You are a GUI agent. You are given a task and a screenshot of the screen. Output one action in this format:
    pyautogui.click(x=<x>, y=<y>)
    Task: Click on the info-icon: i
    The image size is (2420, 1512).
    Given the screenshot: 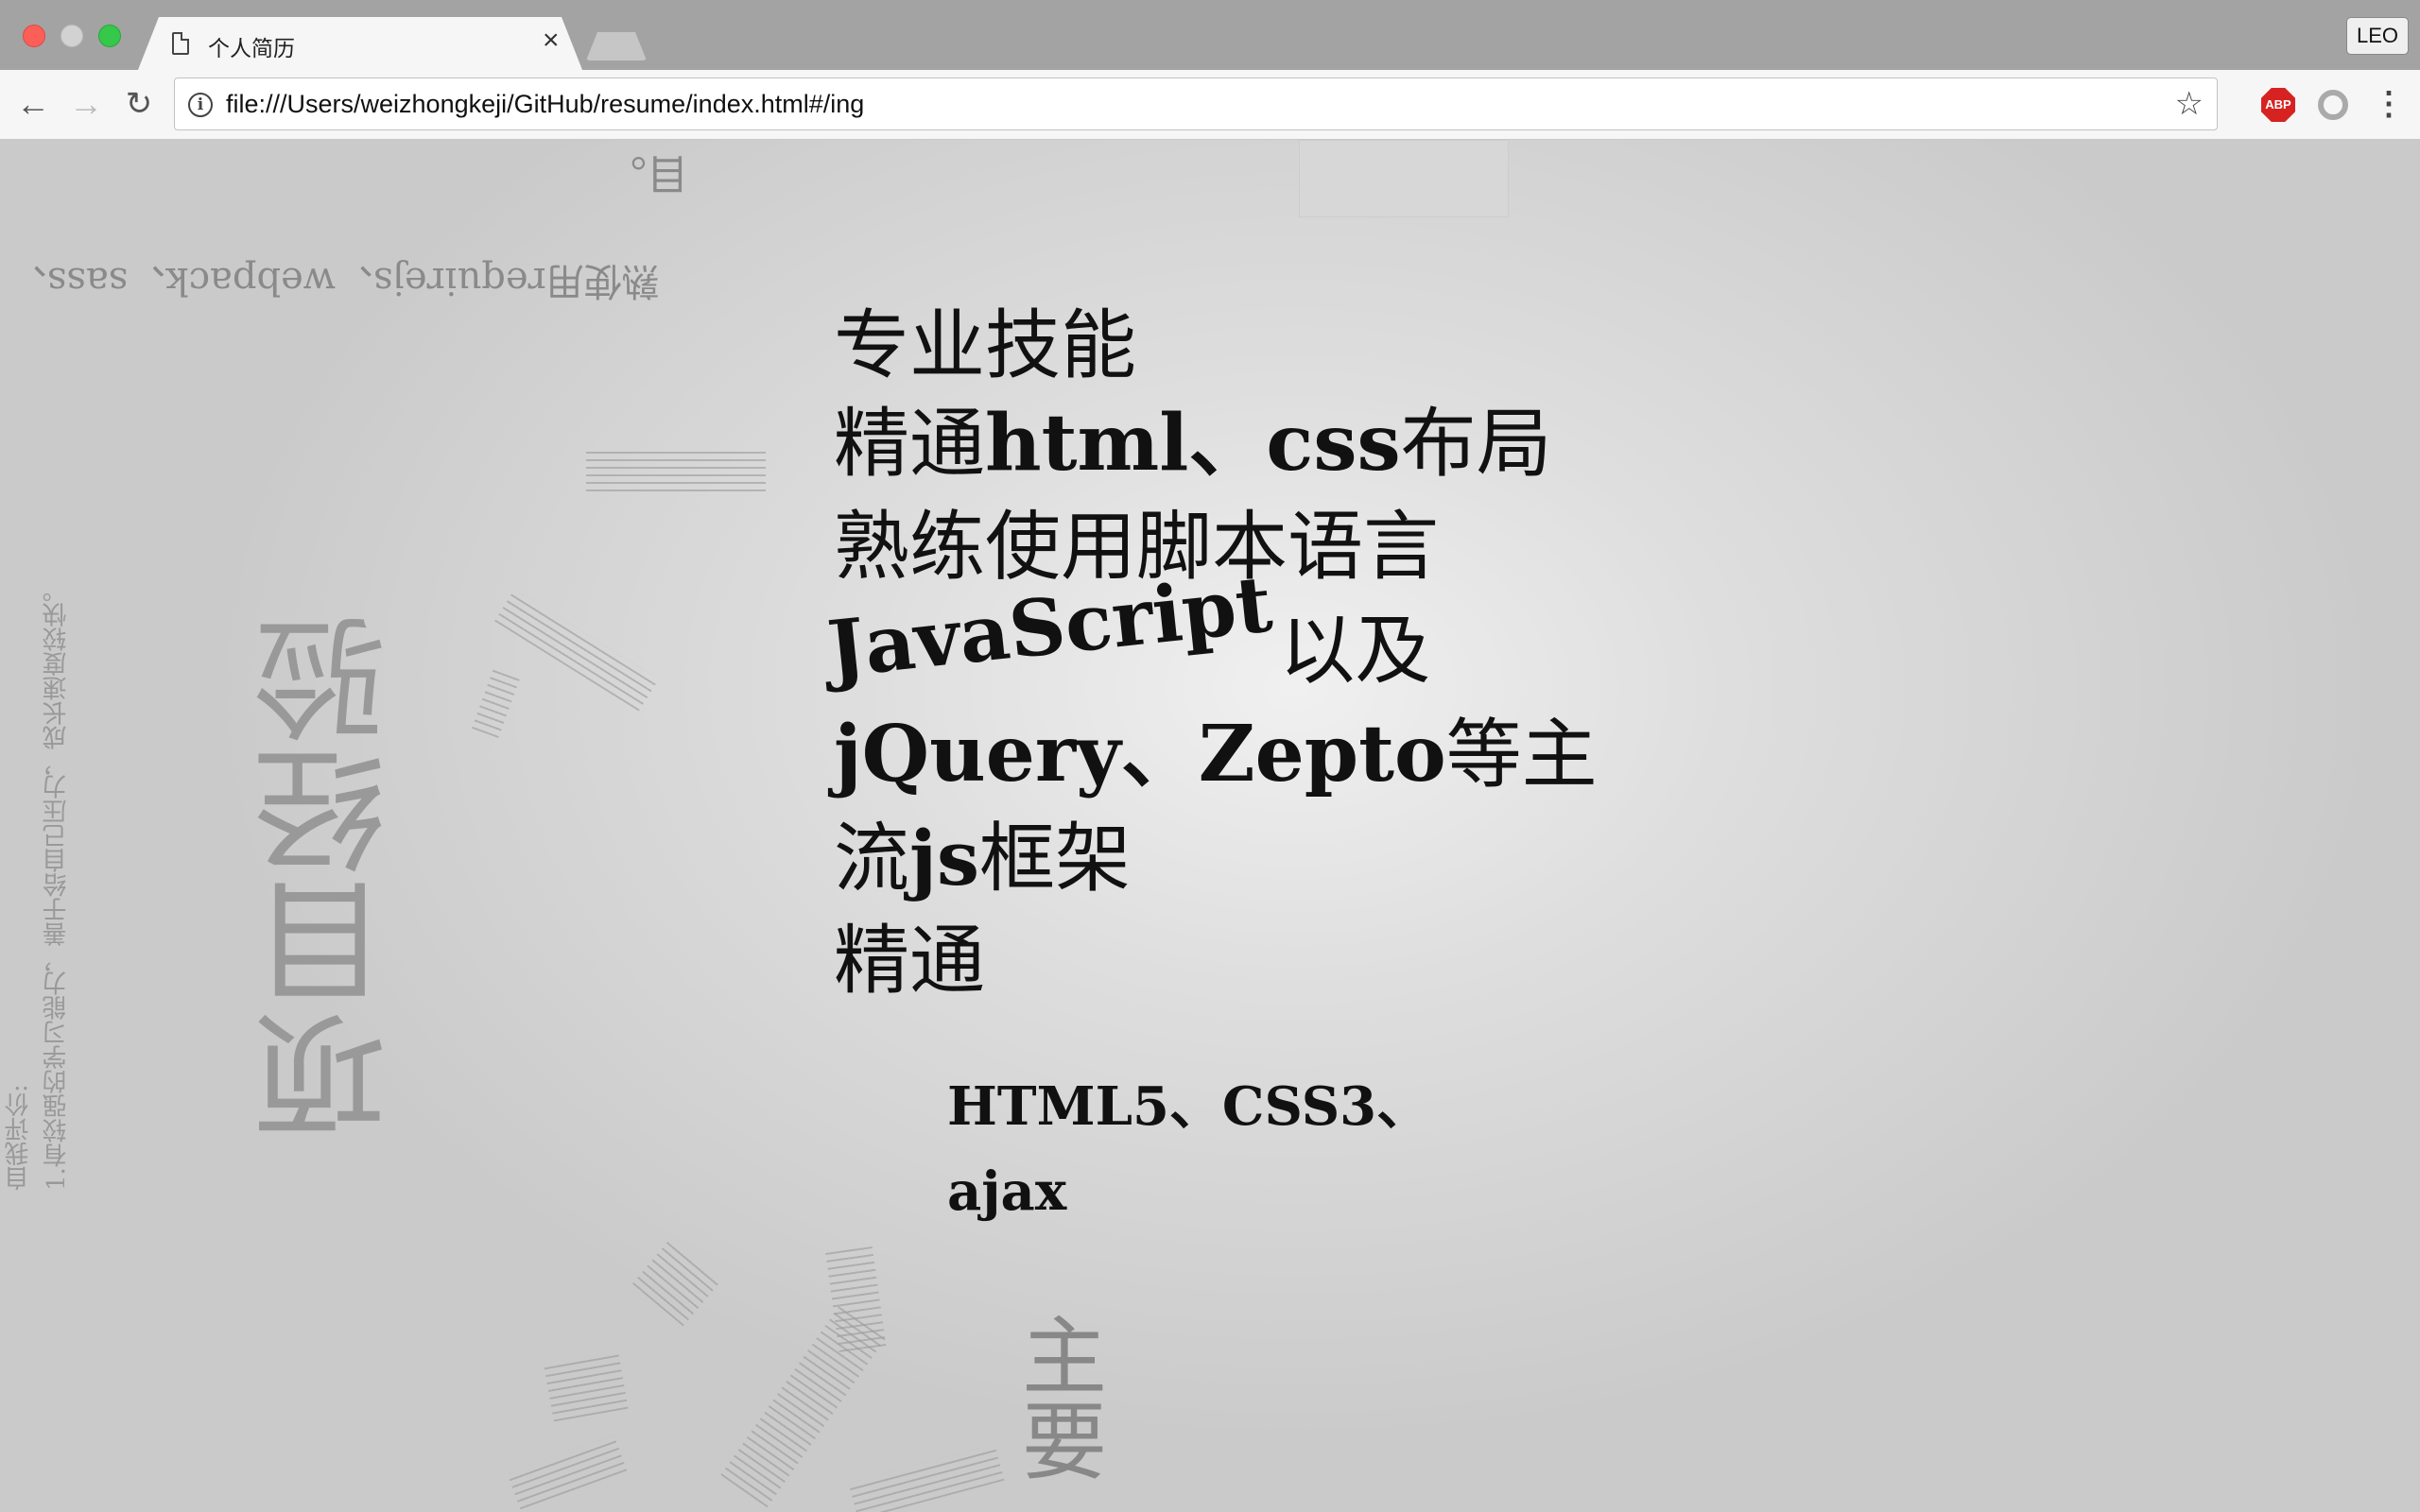 What is the action you would take?
    pyautogui.click(x=201, y=105)
    